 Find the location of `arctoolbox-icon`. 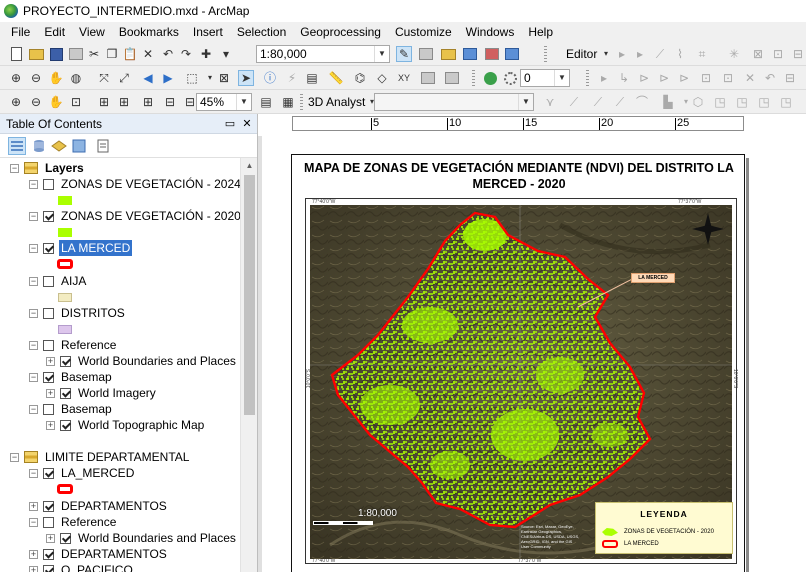

arctoolbox-icon is located at coordinates (492, 54).